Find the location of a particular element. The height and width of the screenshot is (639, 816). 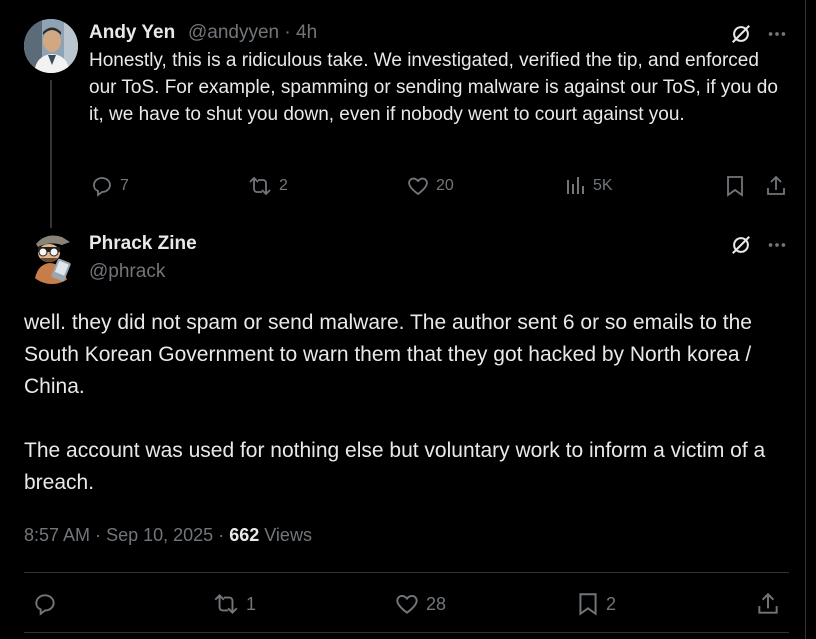

like-count: 28 is located at coordinates (436, 603).